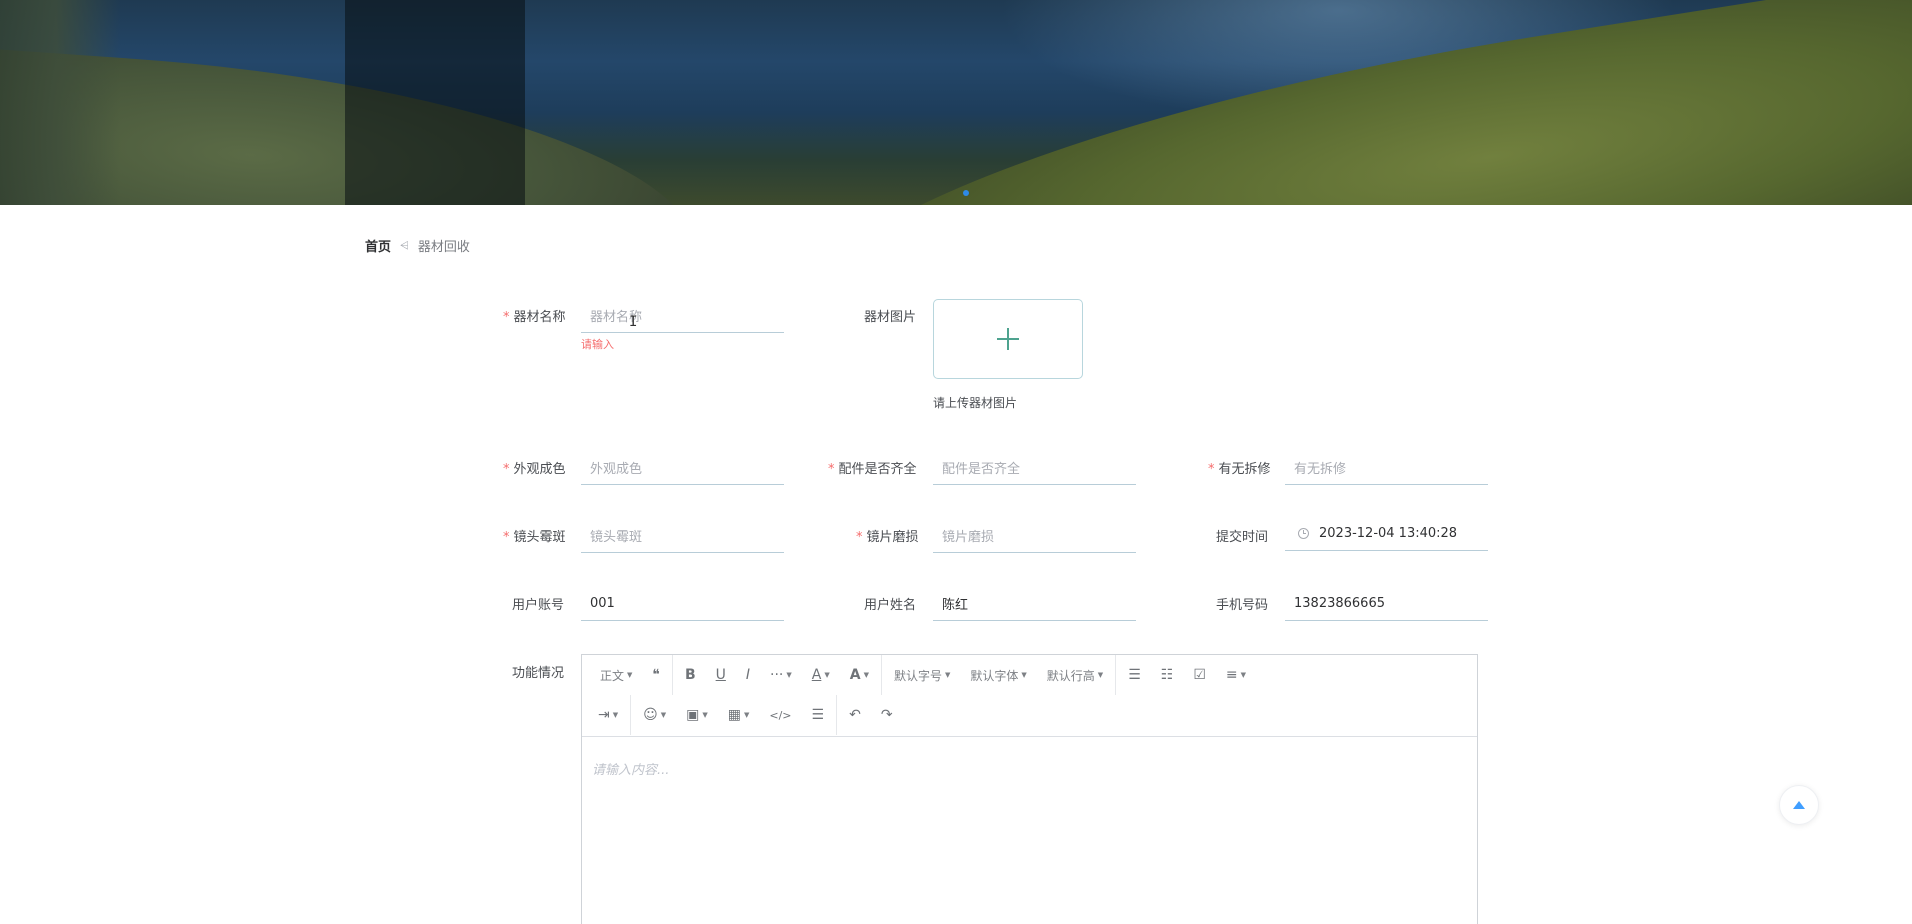 This screenshot has width=1912, height=924. I want to click on underline-icon: U, so click(720, 675).